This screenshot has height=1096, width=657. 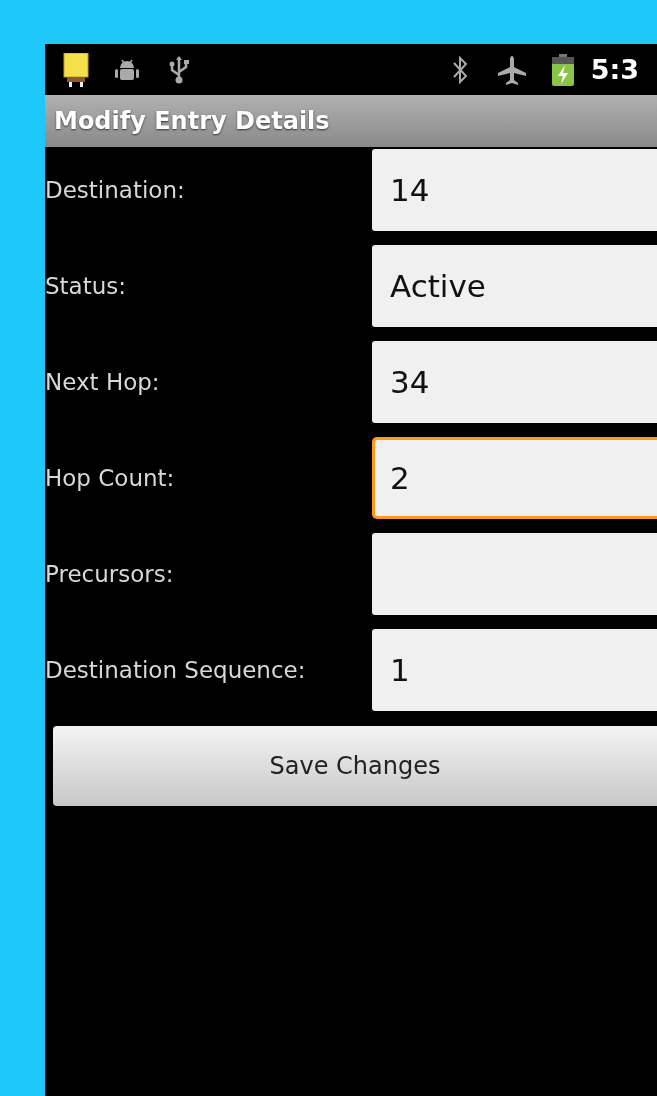 I want to click on field-label: Status:, so click(x=86, y=286).